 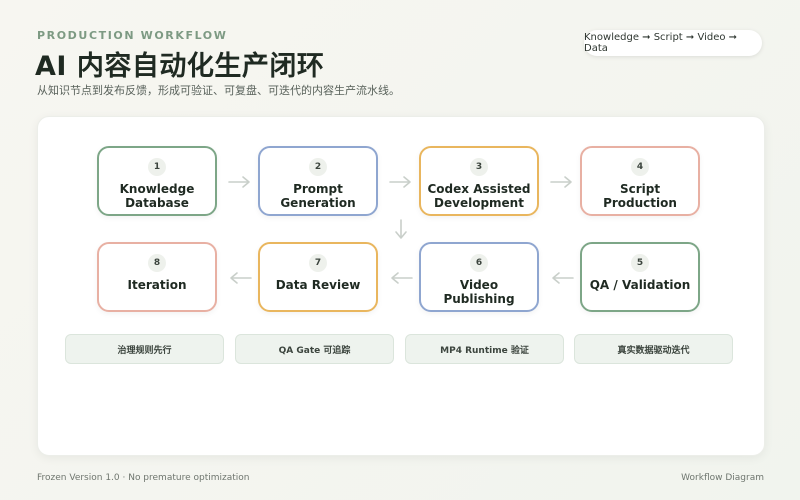 I want to click on step-number-4: 4, so click(x=640, y=167).